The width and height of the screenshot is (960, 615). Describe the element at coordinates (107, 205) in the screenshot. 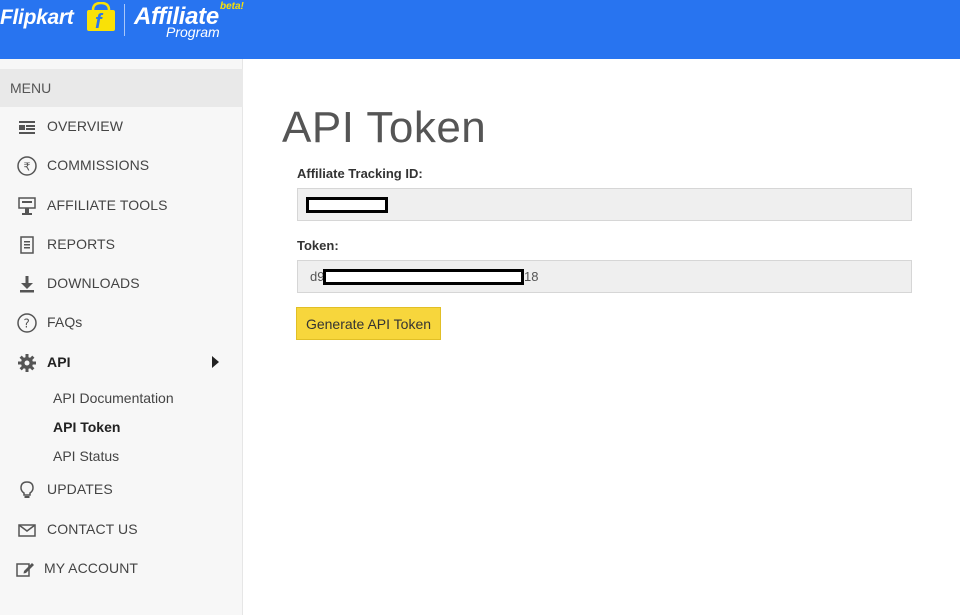

I see `sidebar-item-label: AFFILIATE TOOLS` at that location.